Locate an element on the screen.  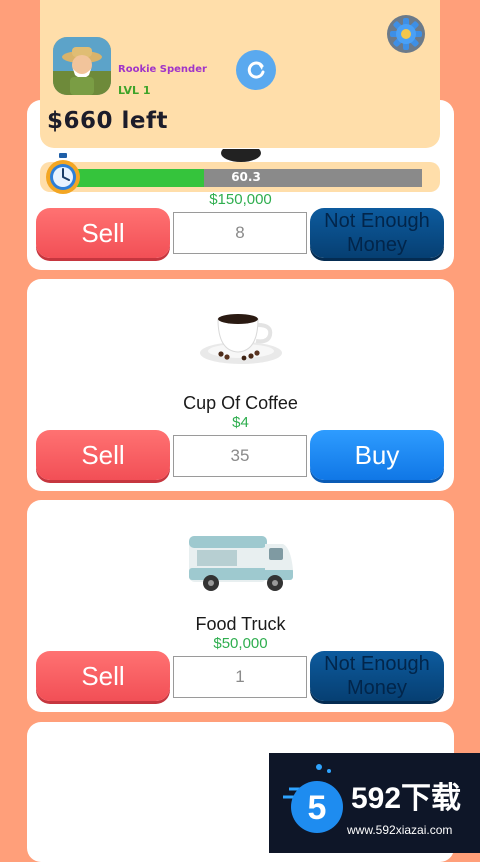
item-image-partial is located at coordinates (241, 153).